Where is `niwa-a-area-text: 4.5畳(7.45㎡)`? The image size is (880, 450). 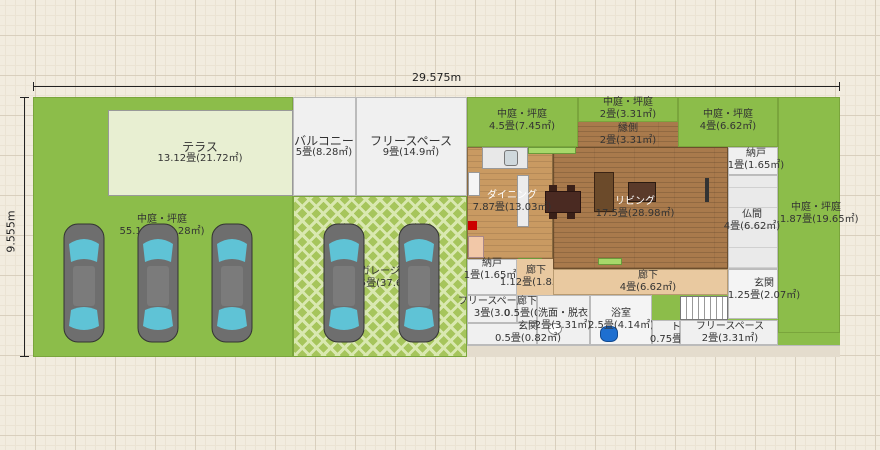
niwa-a-area-text: 4.5畳(7.45㎡) is located at coordinates (522, 126).